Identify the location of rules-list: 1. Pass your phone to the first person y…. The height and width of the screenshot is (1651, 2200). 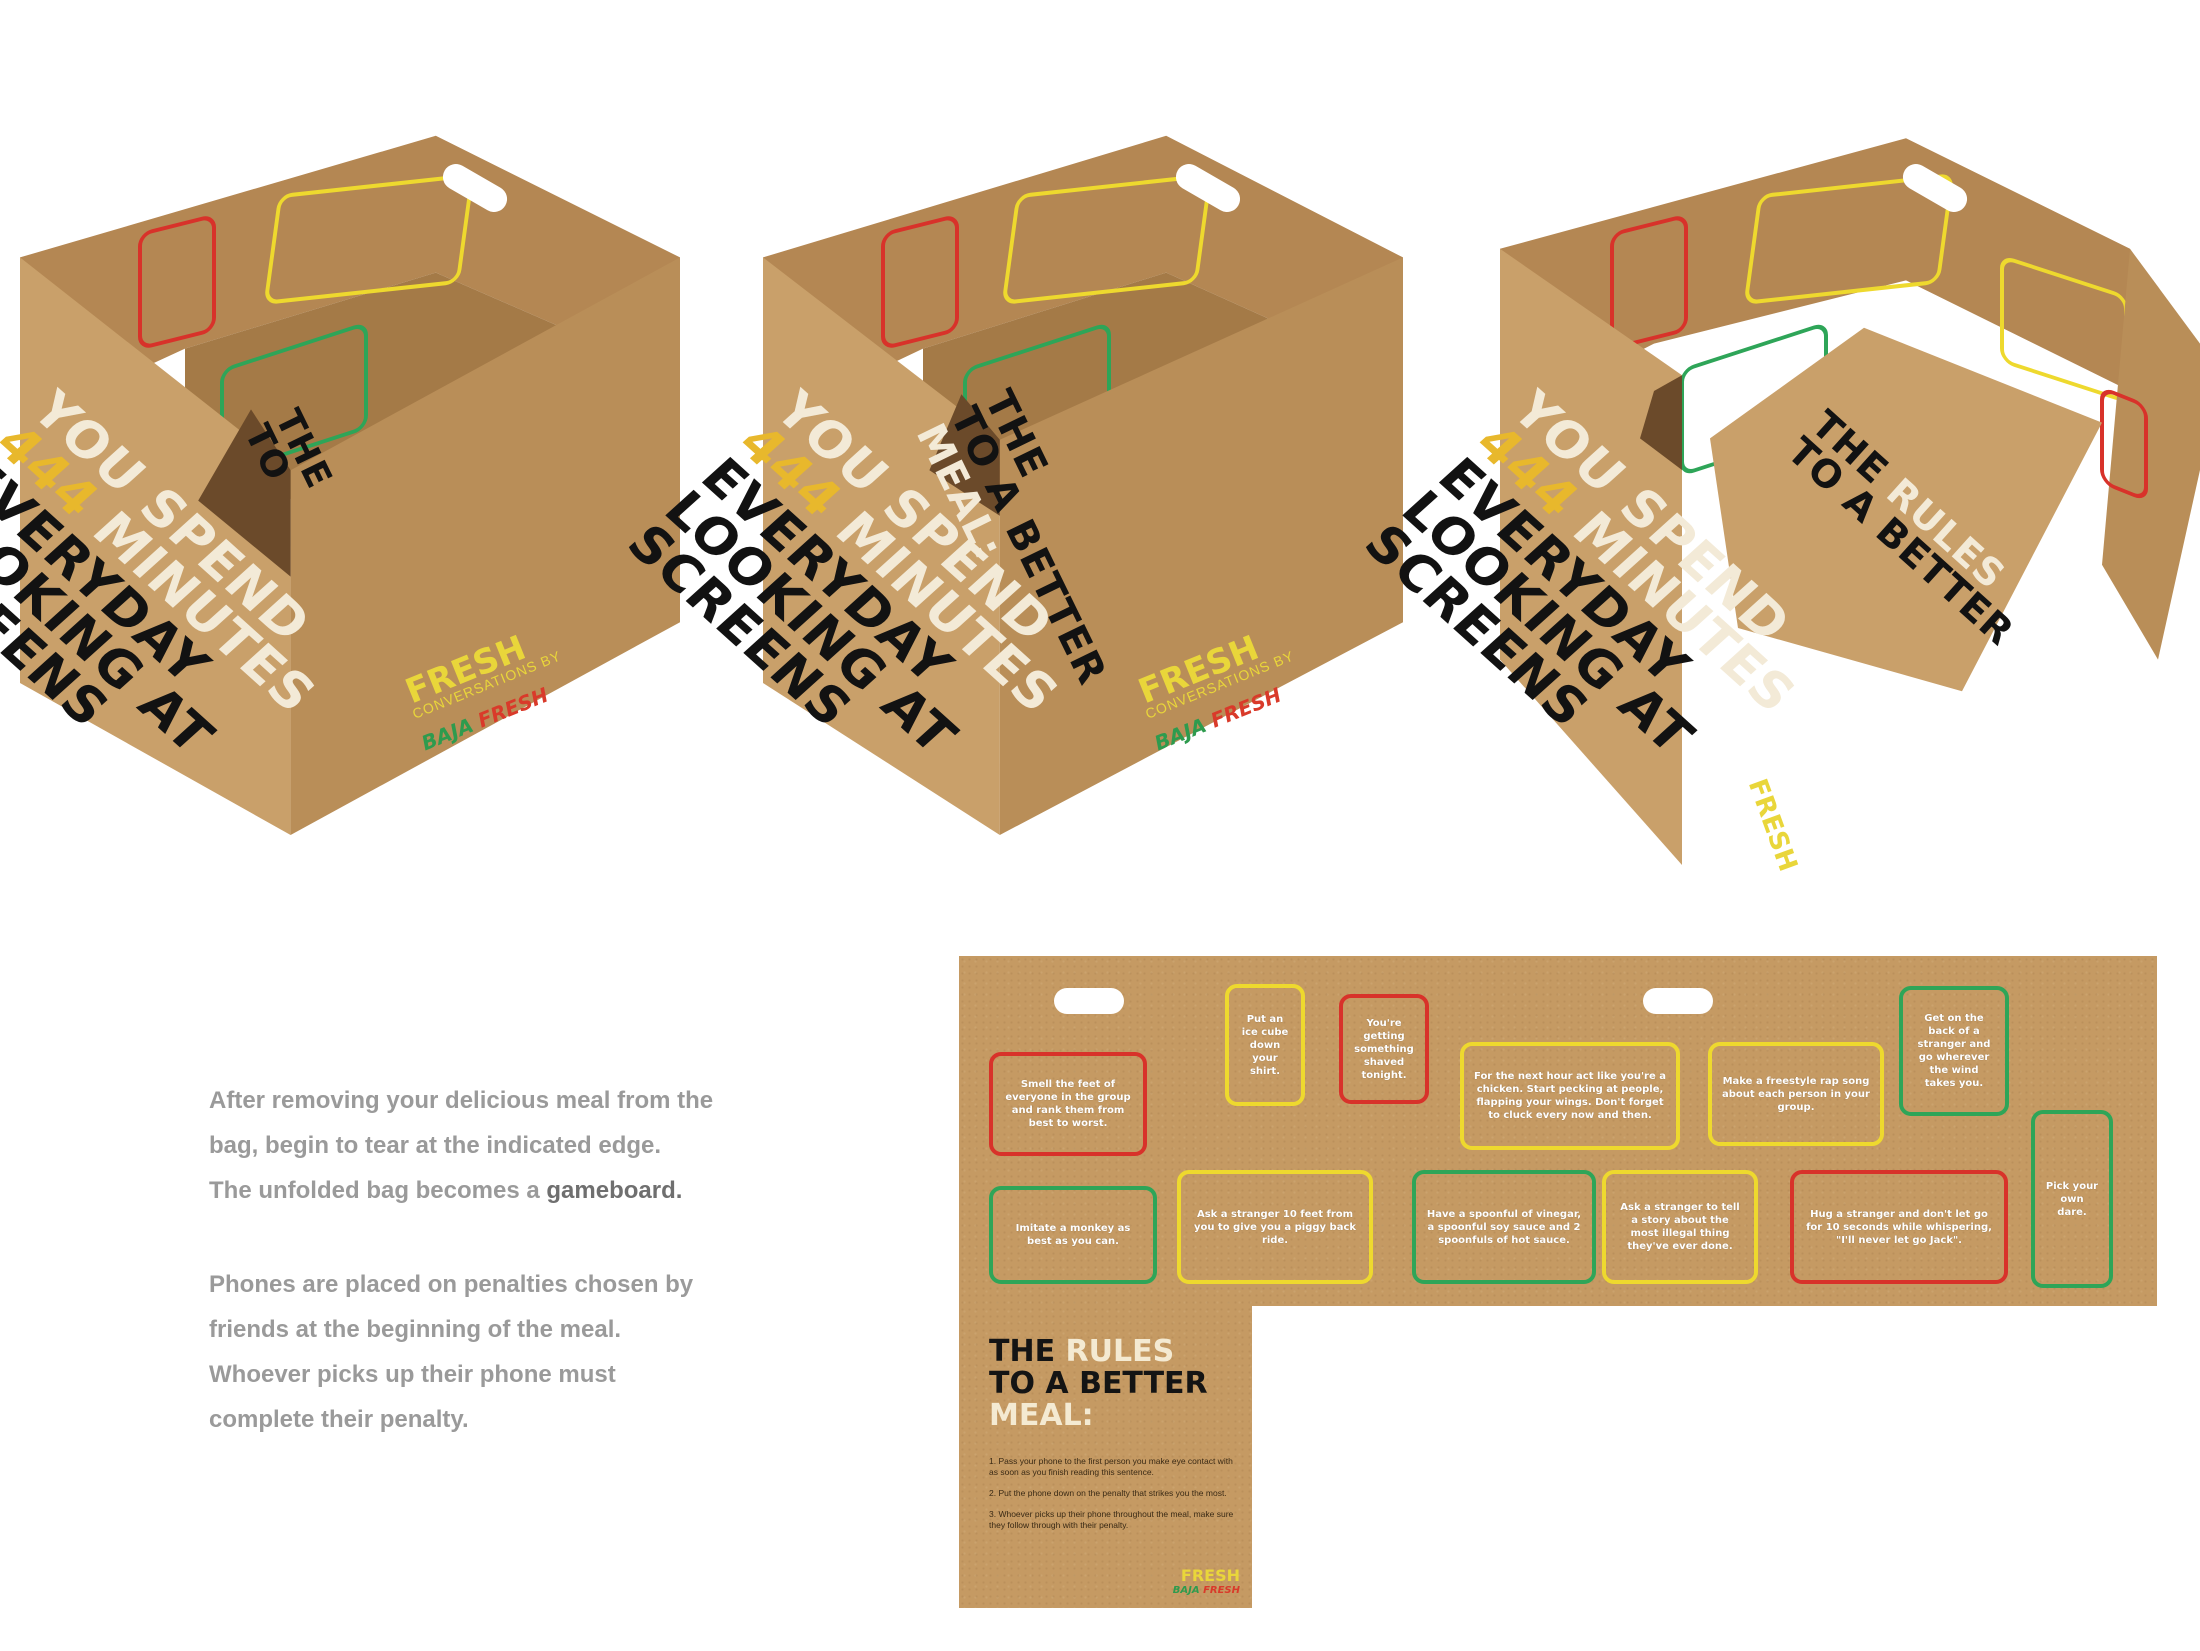
(1114, 1498).